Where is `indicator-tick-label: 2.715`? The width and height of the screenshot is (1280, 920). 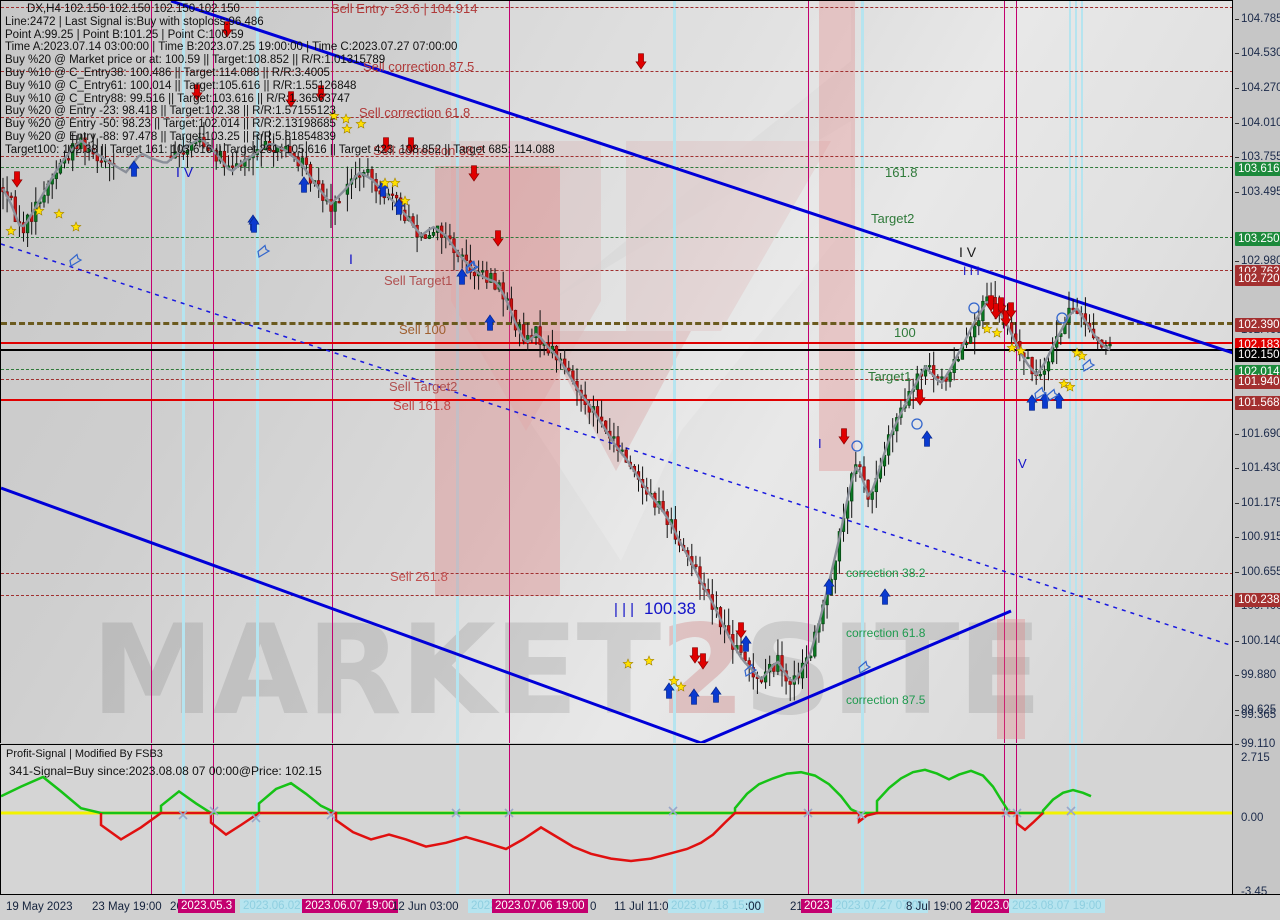 indicator-tick-label: 2.715 is located at coordinates (1255, 758).